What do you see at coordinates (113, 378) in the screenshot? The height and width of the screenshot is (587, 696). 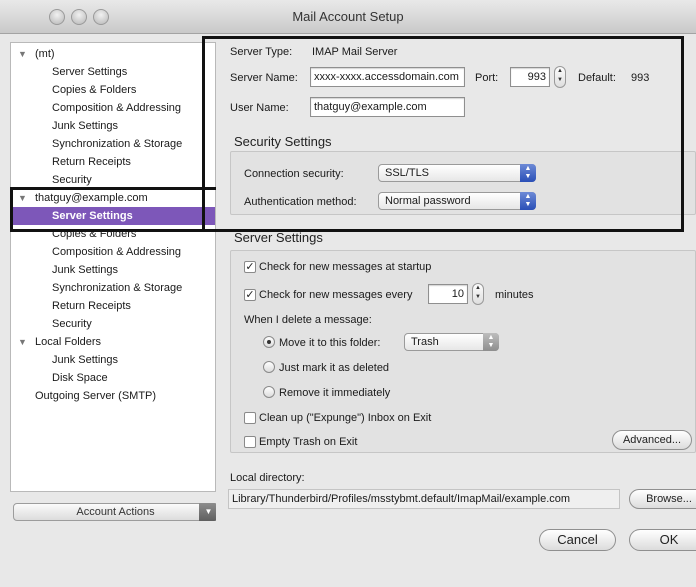 I see `tree-item-disk-space: Disk Space` at bounding box center [113, 378].